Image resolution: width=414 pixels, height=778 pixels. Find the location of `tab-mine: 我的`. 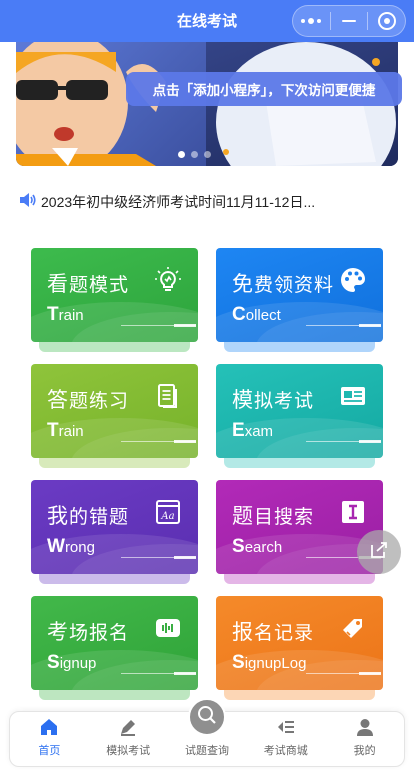

tab-mine: 我的 is located at coordinates (364, 739).